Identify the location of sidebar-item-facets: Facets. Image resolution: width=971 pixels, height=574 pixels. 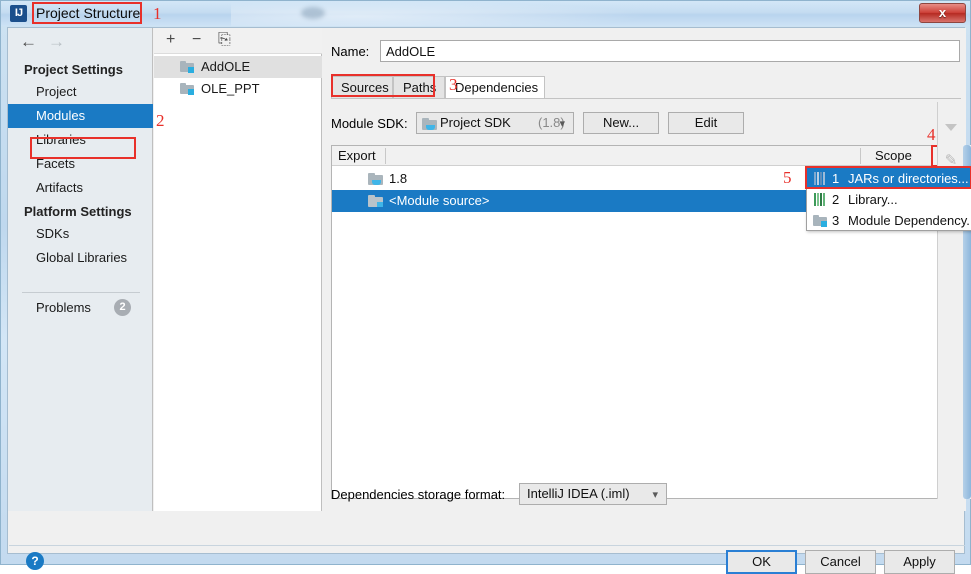
(80, 164).